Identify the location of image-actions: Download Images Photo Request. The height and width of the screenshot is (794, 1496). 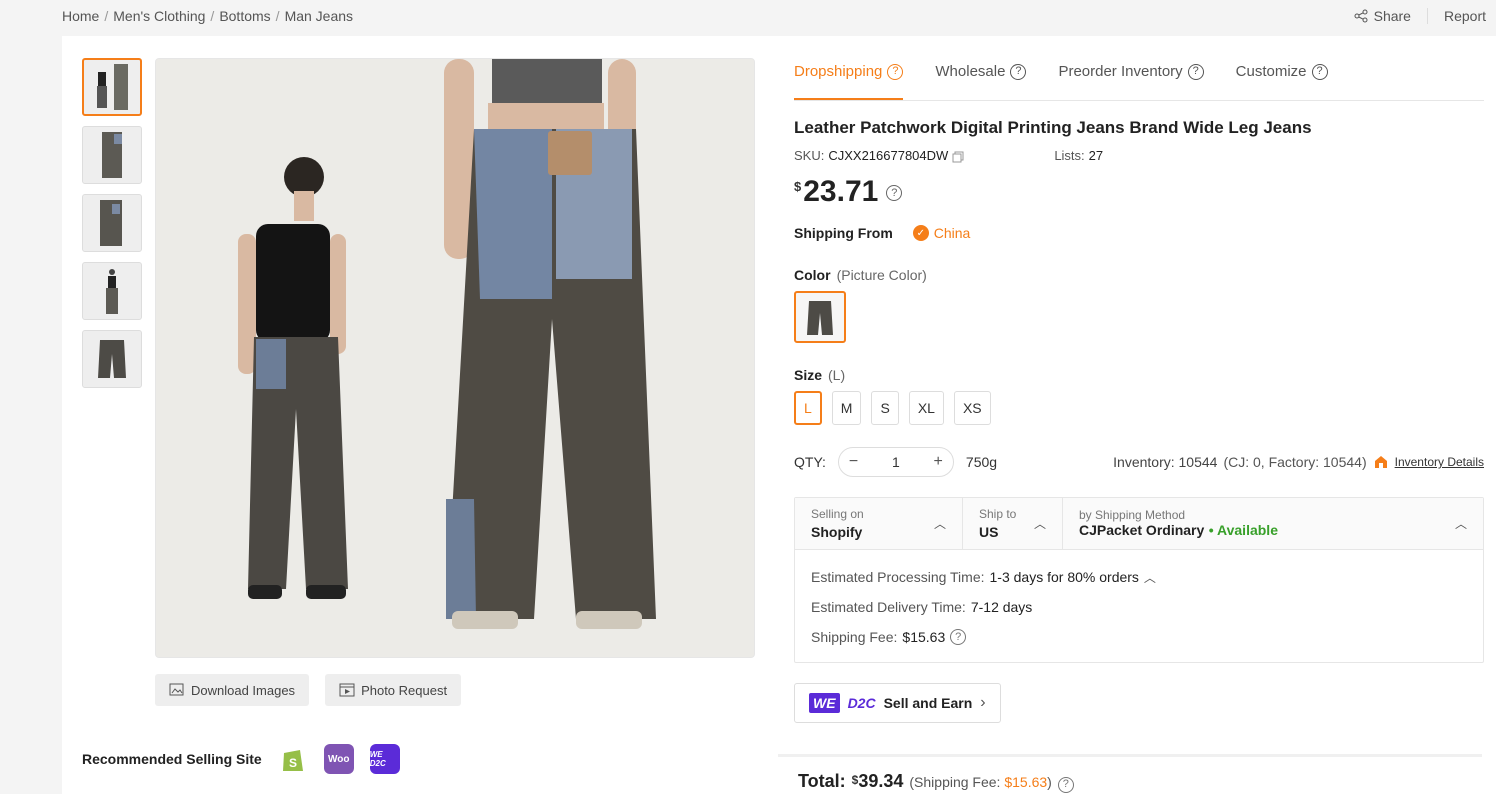
(308, 690).